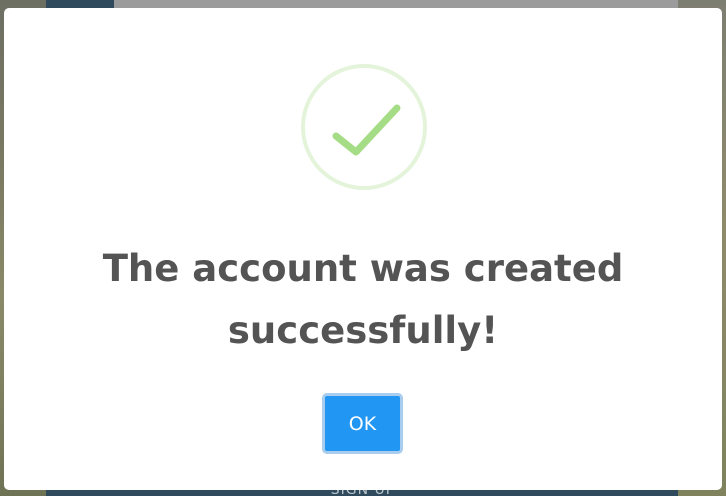 The image size is (726, 496). Describe the element at coordinates (362, 423) in the screenshot. I see `ok-button: OK` at that location.